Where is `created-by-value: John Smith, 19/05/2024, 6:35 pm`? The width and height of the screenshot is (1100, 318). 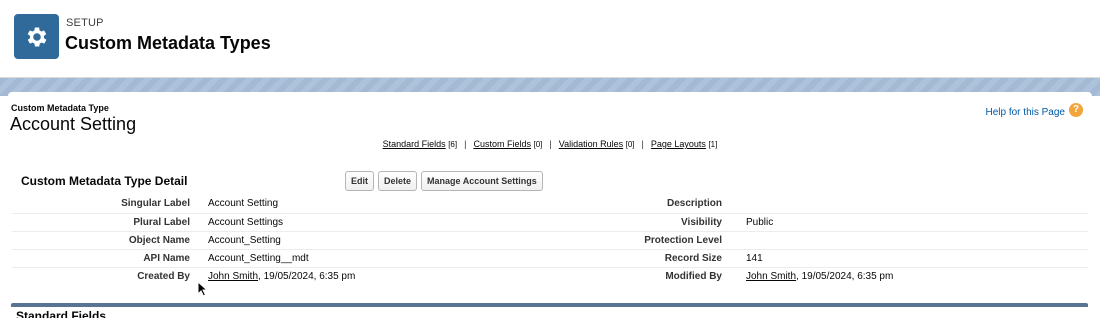
created-by-value: John Smith, 19/05/2024, 6:35 pm is located at coordinates (343, 276).